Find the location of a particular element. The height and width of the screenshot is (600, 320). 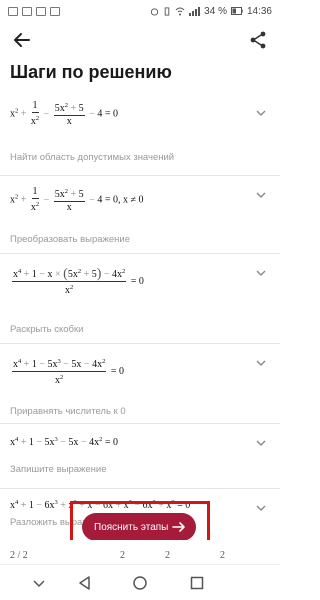

next-step-preview: 2 / 2 2 2 2 is located at coordinates (140, 552).